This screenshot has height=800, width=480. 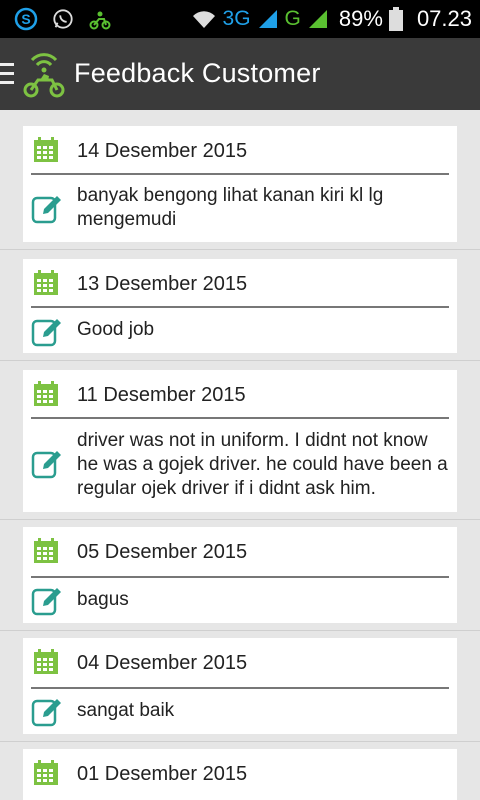 What do you see at coordinates (162, 552) in the screenshot?
I see `feedback-date: 05 Desember 2015` at bounding box center [162, 552].